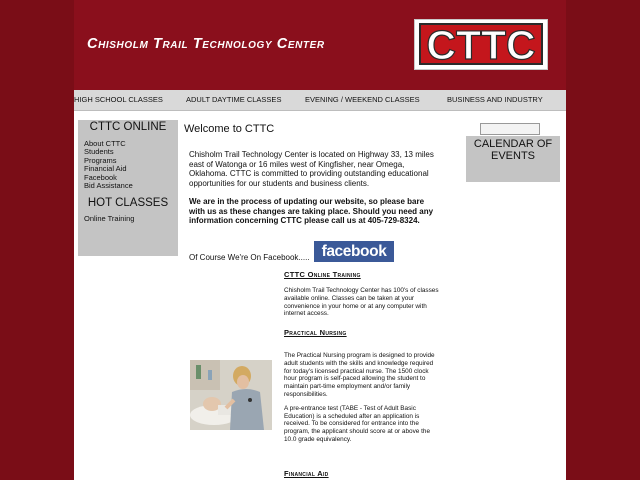 Image resolution: width=640 pixels, height=480 pixels. Describe the element at coordinates (231, 395) in the screenshot. I see `nursing-photo` at that location.